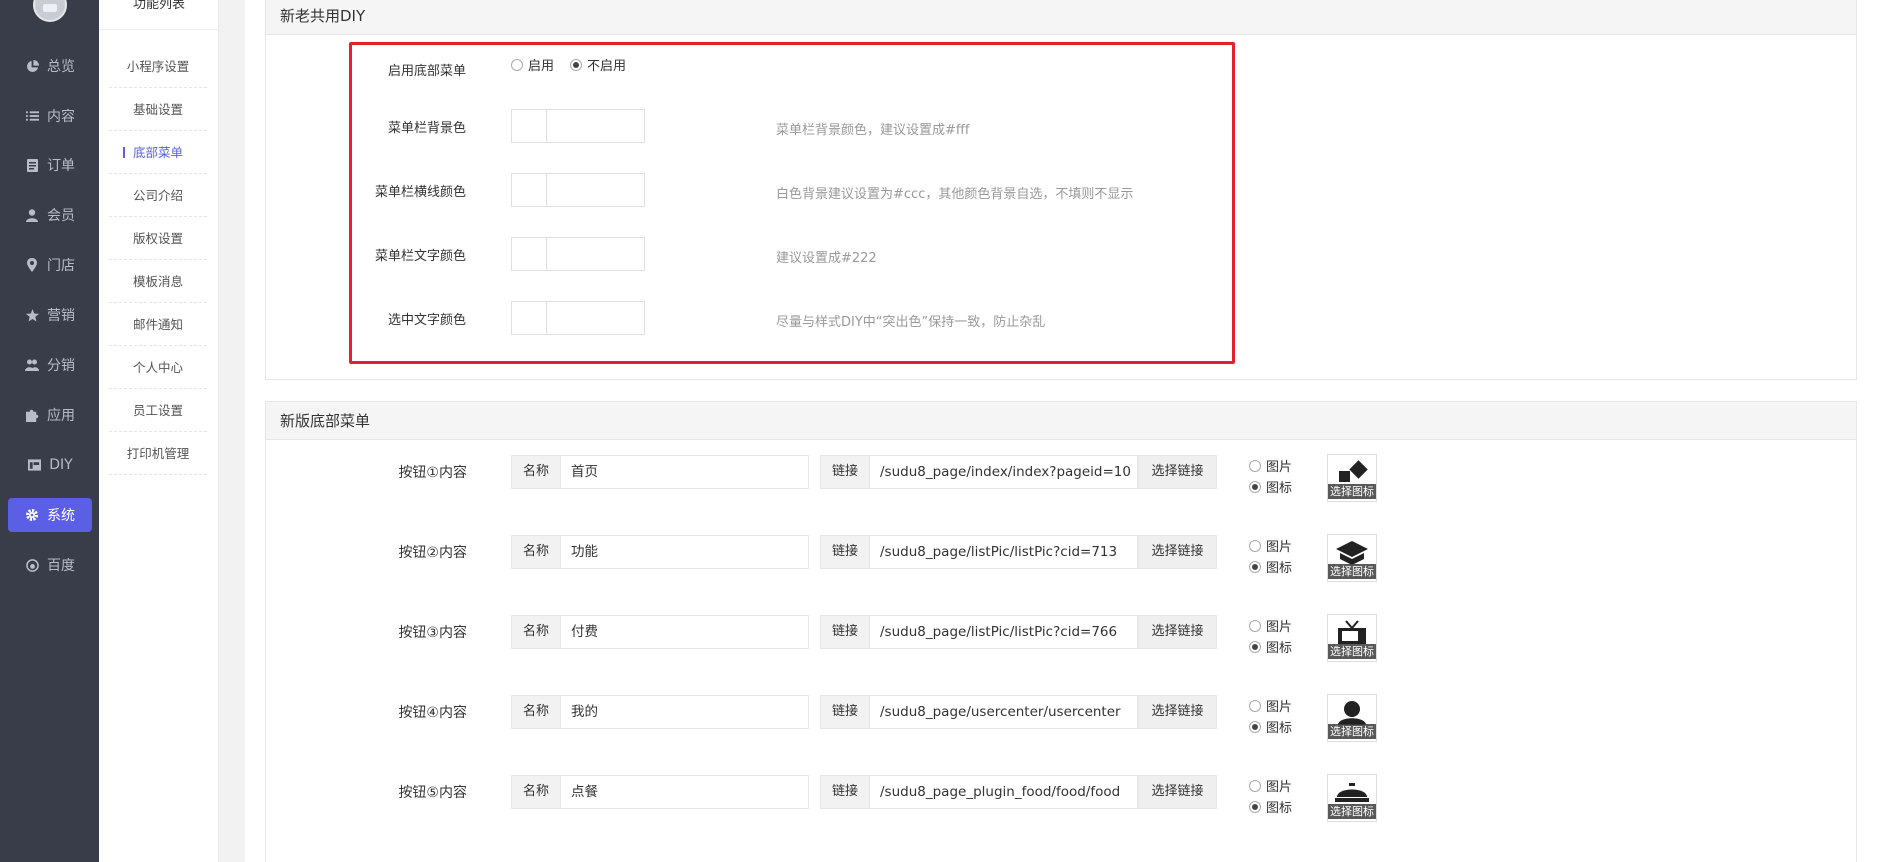 This screenshot has height=862, width=1900. What do you see at coordinates (684, 472) in the screenshot?
I see `button-1-name-input: 首页` at bounding box center [684, 472].